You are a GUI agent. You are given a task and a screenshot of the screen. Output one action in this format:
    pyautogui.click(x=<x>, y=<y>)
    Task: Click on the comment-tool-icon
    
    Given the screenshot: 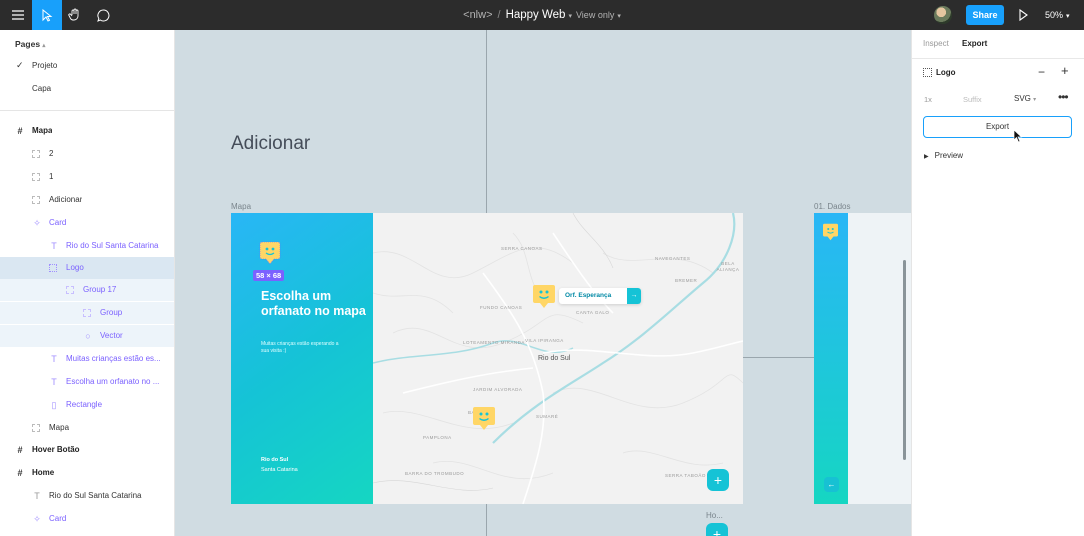 What is the action you would take?
    pyautogui.click(x=103, y=15)
    